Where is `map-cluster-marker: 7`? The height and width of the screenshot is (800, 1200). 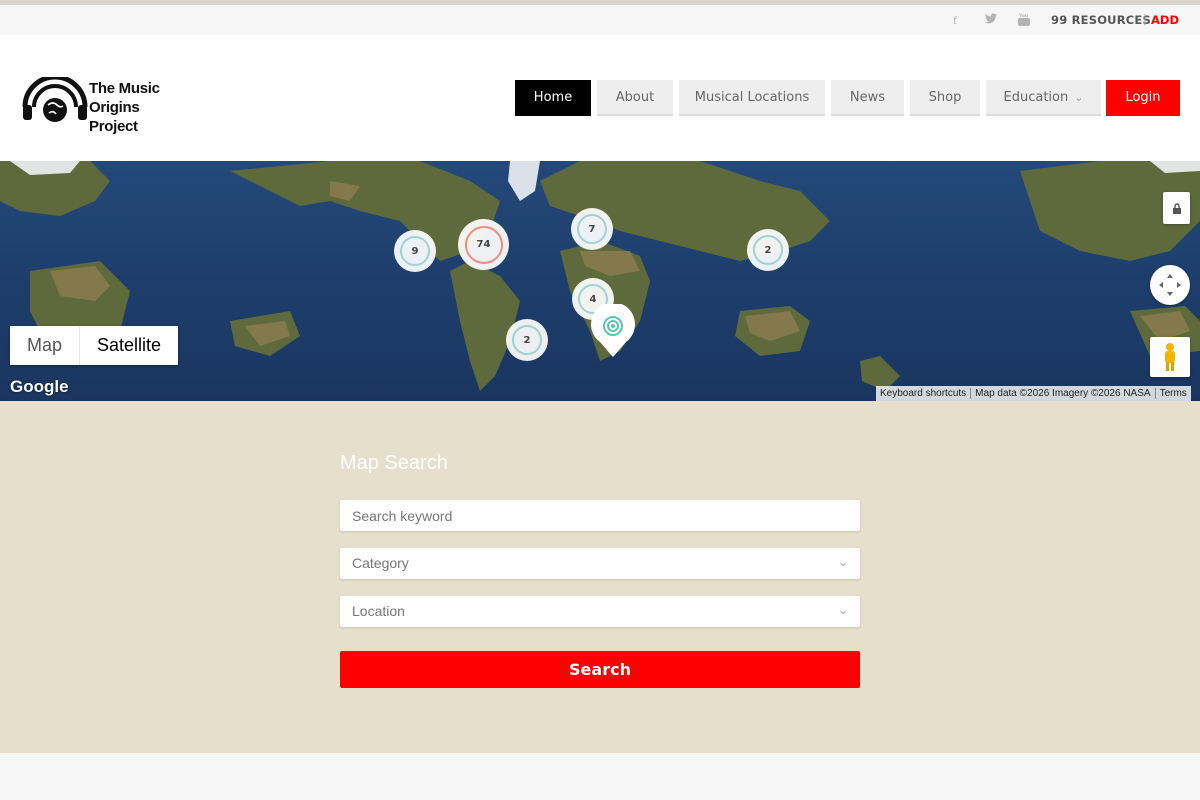 map-cluster-marker: 7 is located at coordinates (592, 229).